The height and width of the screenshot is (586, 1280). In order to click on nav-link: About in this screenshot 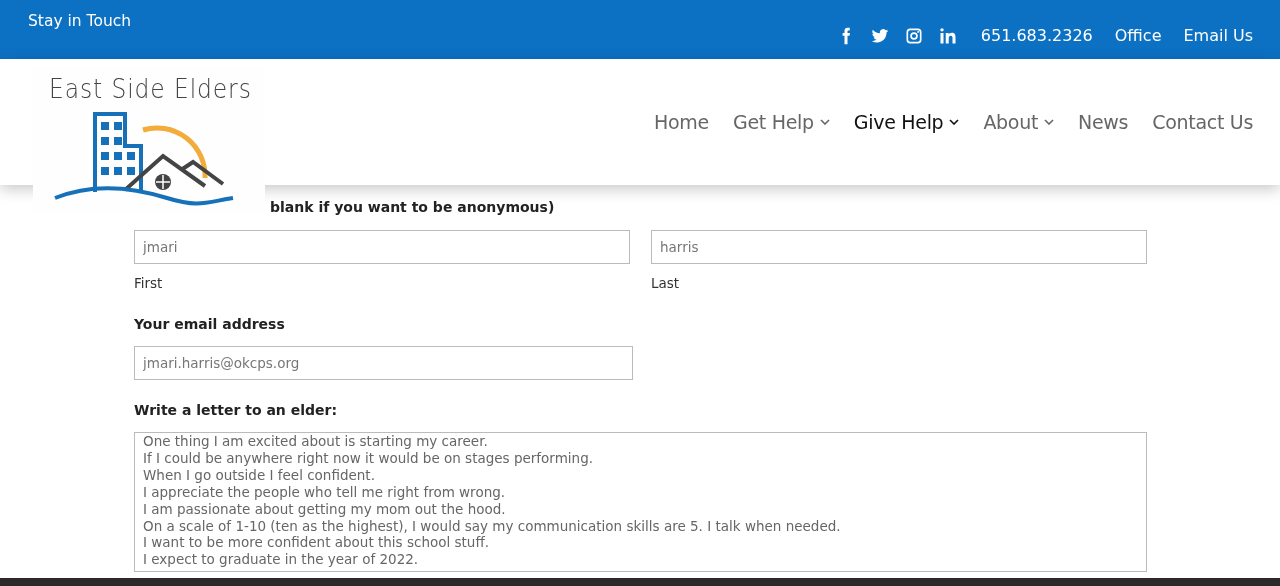, I will do `click(1019, 122)`.